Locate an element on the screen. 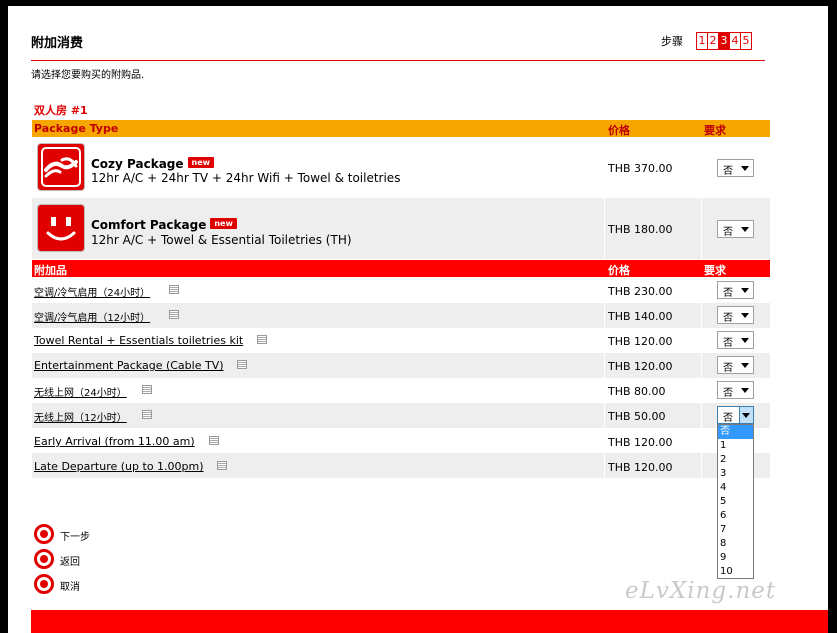 This screenshot has width=837, height=633. quantity-dropdown-list: 否 1 2 3 4 5 6 7 8 9 10 is located at coordinates (735, 501).